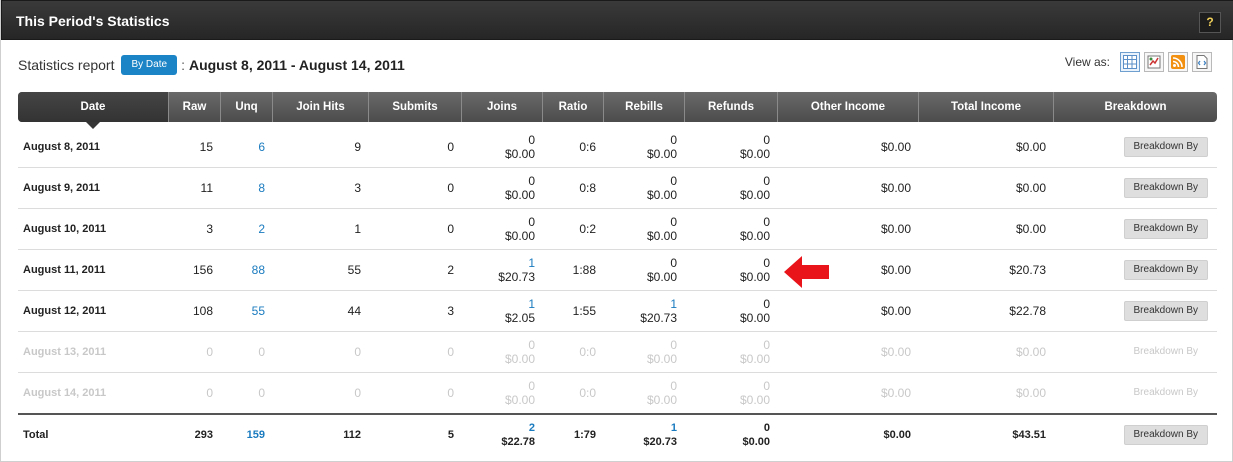 The height and width of the screenshot is (462, 1233). Describe the element at coordinates (731, 107) in the screenshot. I see `column-header-refunds: Refunds` at that location.